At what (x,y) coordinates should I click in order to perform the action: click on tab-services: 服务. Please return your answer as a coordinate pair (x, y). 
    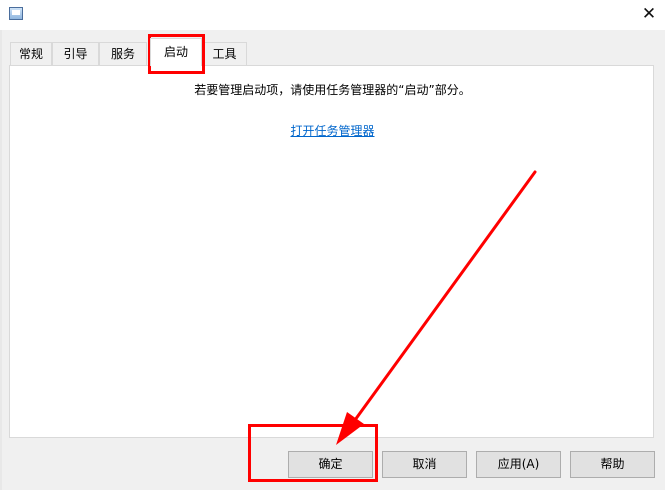
    Looking at the image, I should click on (123, 53).